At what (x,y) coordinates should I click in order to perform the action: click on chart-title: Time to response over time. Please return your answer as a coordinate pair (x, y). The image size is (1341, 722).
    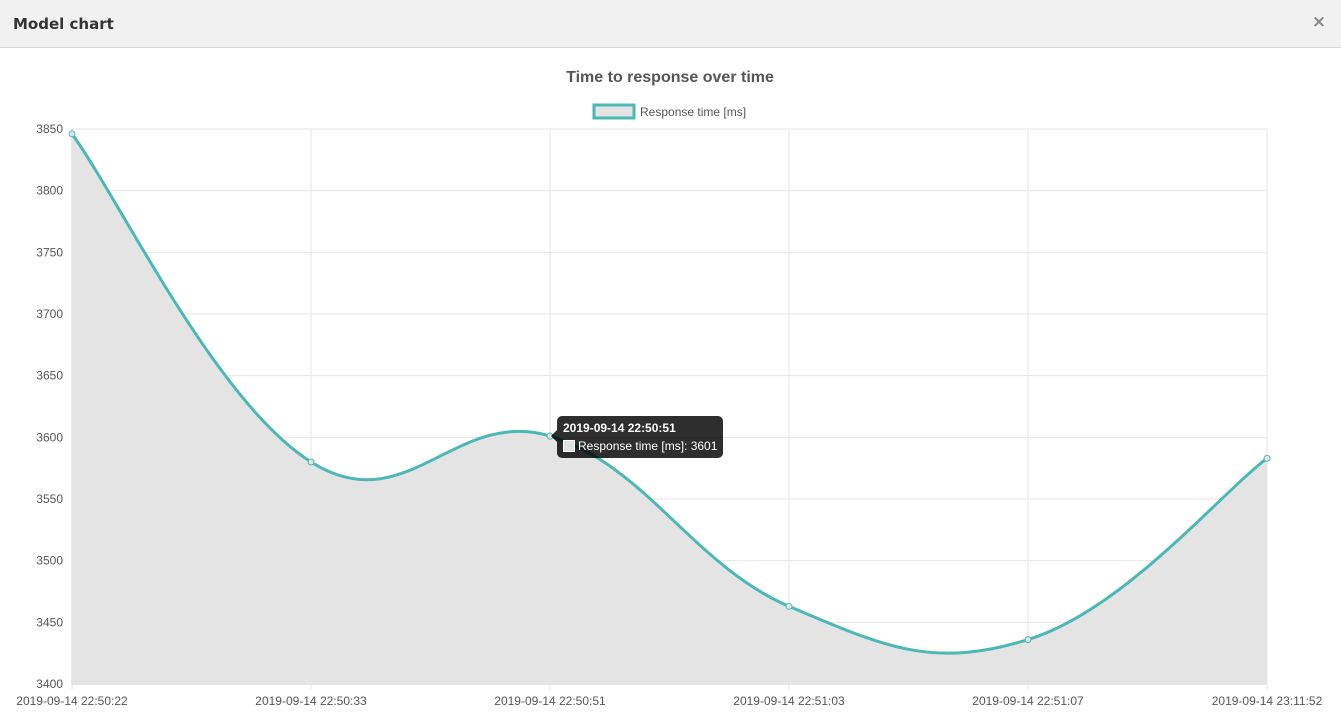
    Looking at the image, I should click on (670, 77).